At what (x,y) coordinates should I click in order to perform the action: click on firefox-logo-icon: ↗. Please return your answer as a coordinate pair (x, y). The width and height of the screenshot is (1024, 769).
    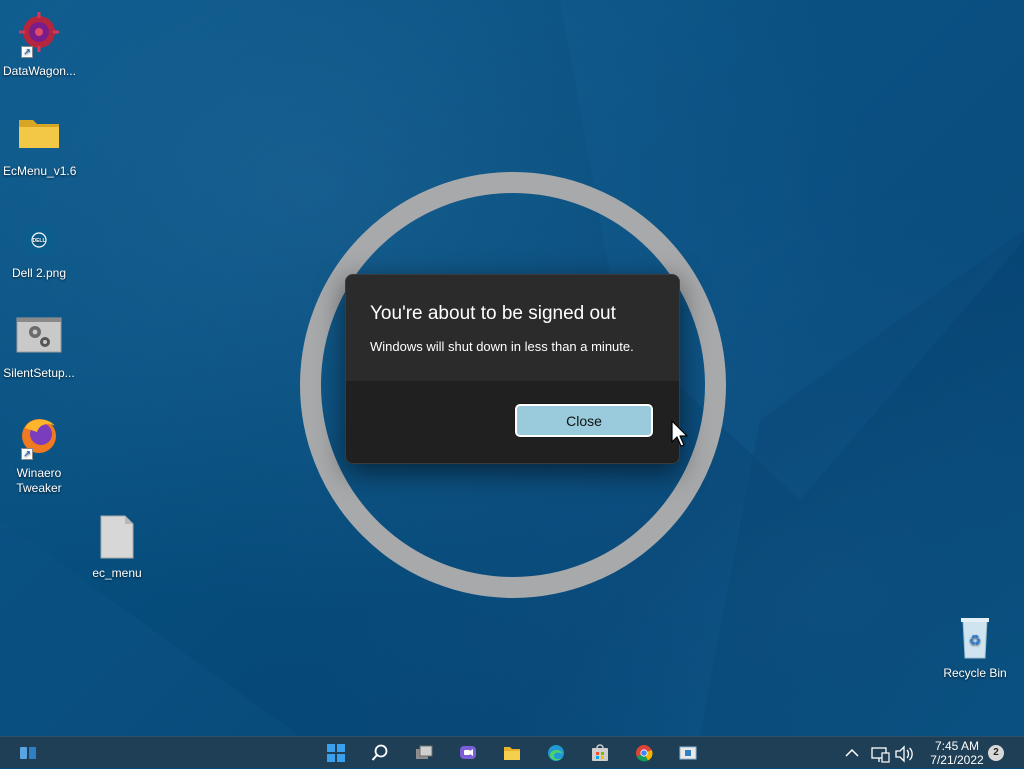
    Looking at the image, I should click on (39, 438).